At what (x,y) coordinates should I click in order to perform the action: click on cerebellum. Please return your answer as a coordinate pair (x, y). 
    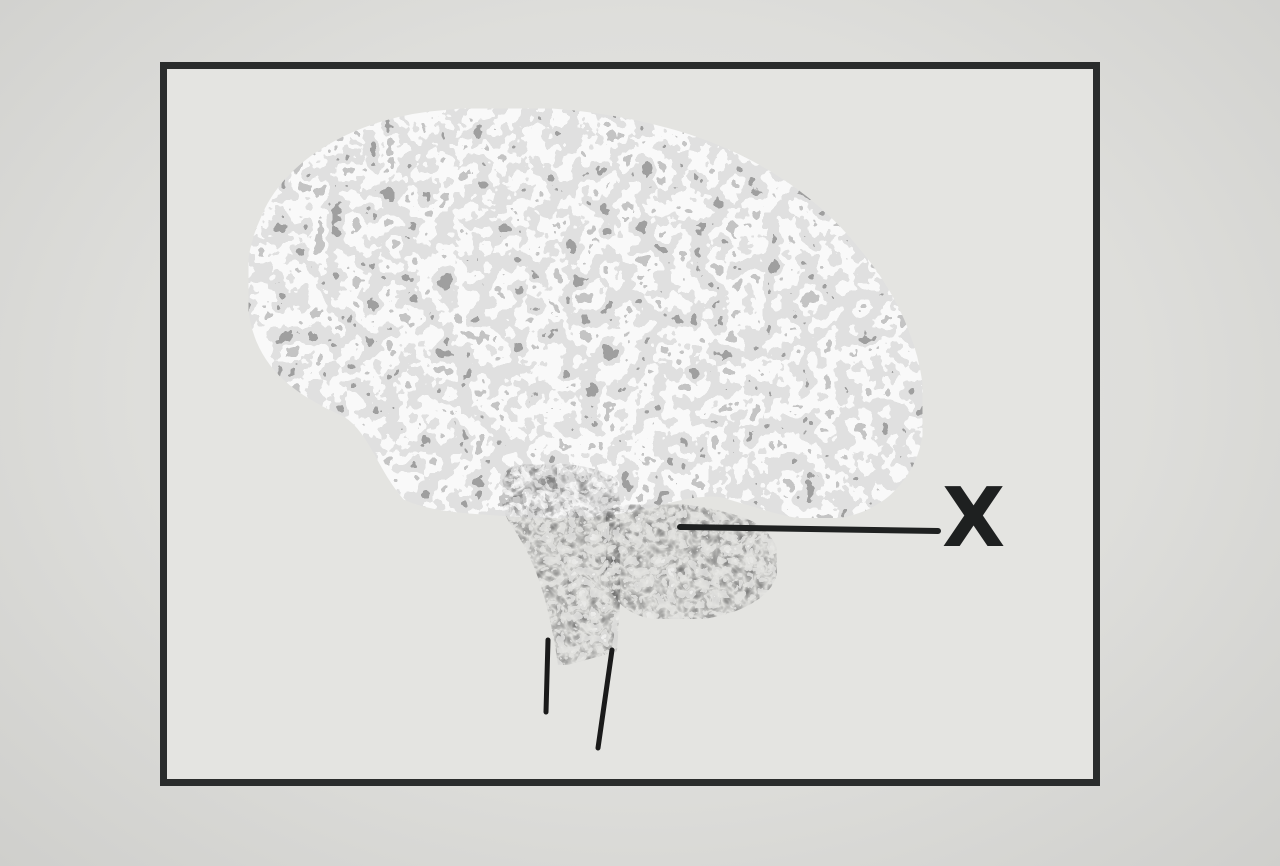
    Looking at the image, I should click on (691, 561).